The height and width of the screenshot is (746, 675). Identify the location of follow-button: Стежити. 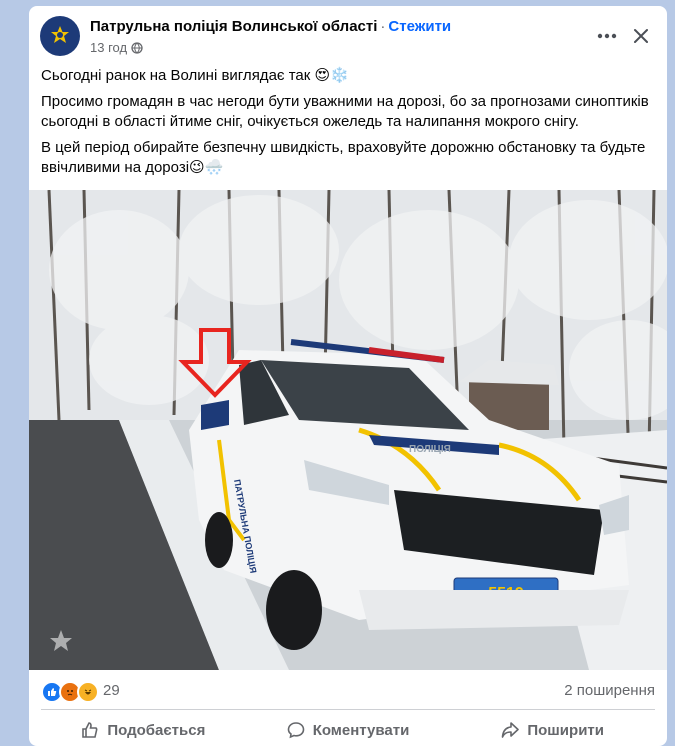
(419, 26).